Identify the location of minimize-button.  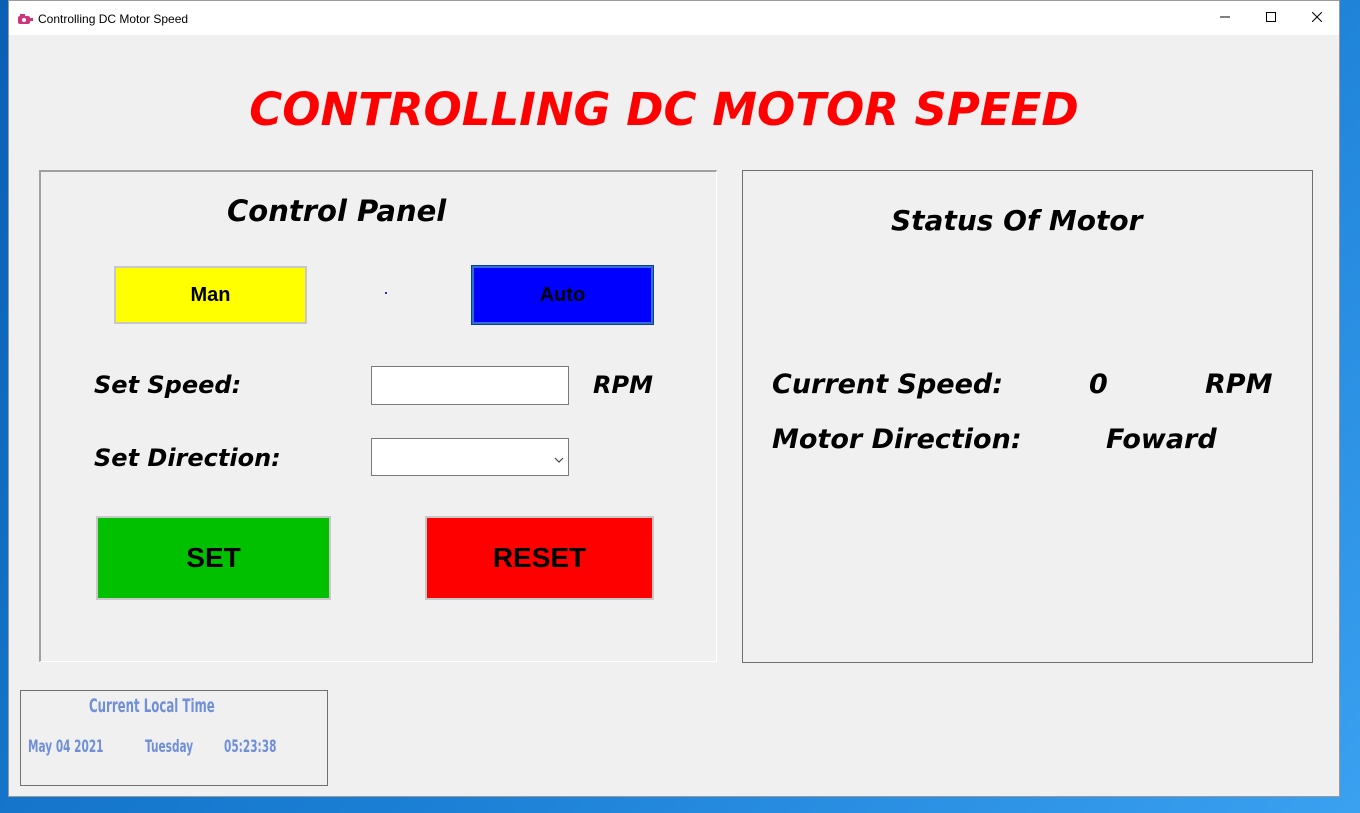
(1225, 18).